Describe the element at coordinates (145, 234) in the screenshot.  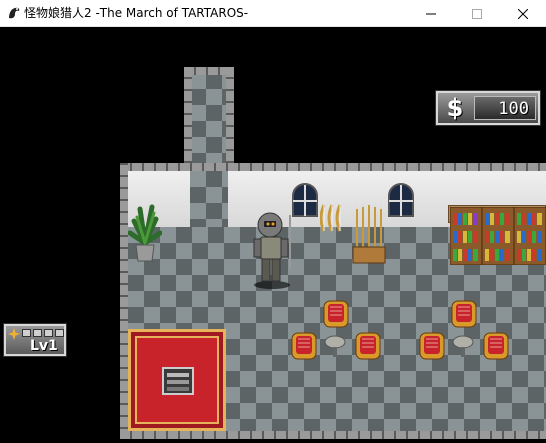
I see `potted-plant` at that location.